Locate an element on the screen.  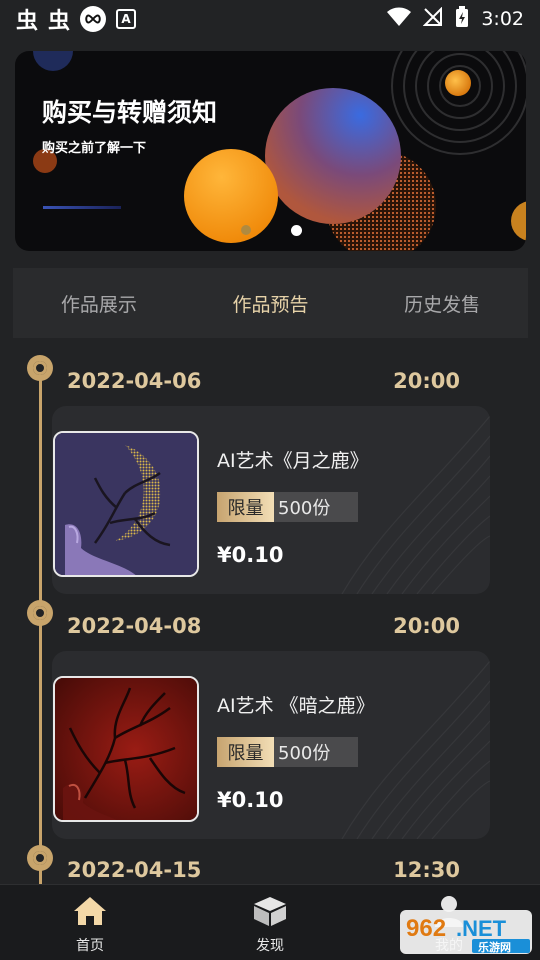
battery-icon is located at coordinates (462, 19).